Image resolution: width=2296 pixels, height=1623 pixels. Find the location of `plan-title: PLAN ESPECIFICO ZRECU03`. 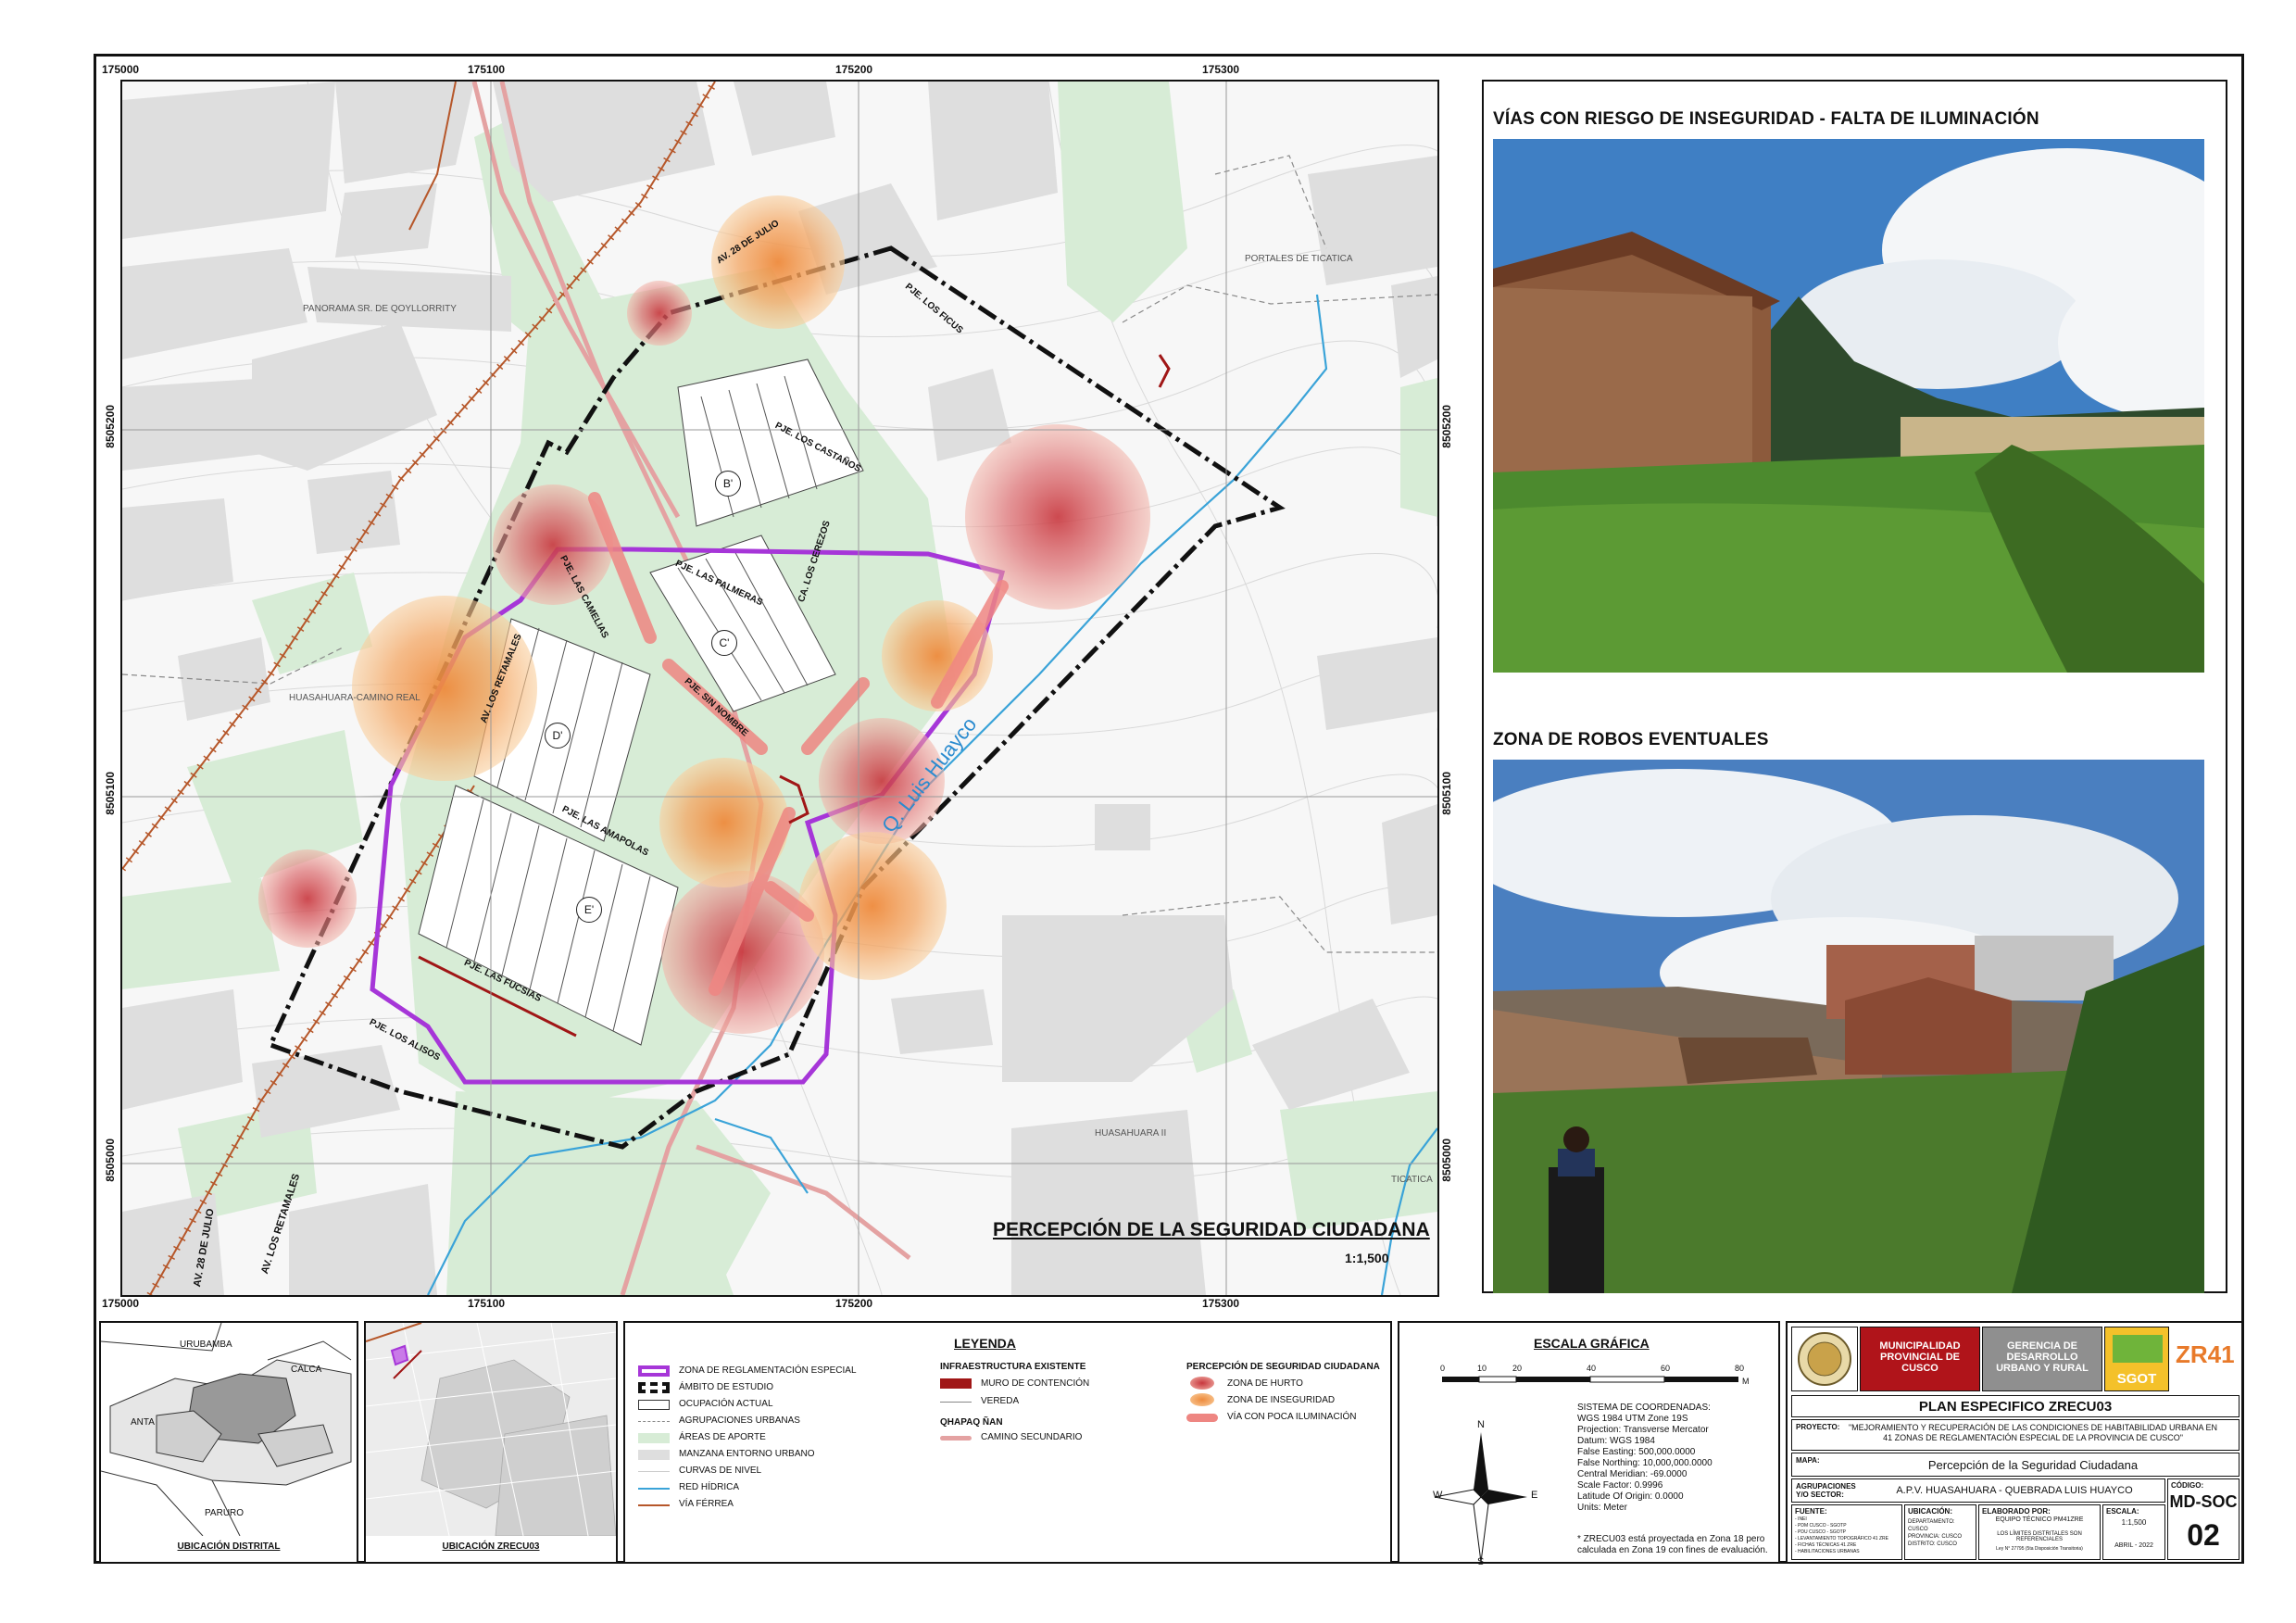

plan-title: PLAN ESPECIFICO ZRECU03 is located at coordinates (2015, 1407).